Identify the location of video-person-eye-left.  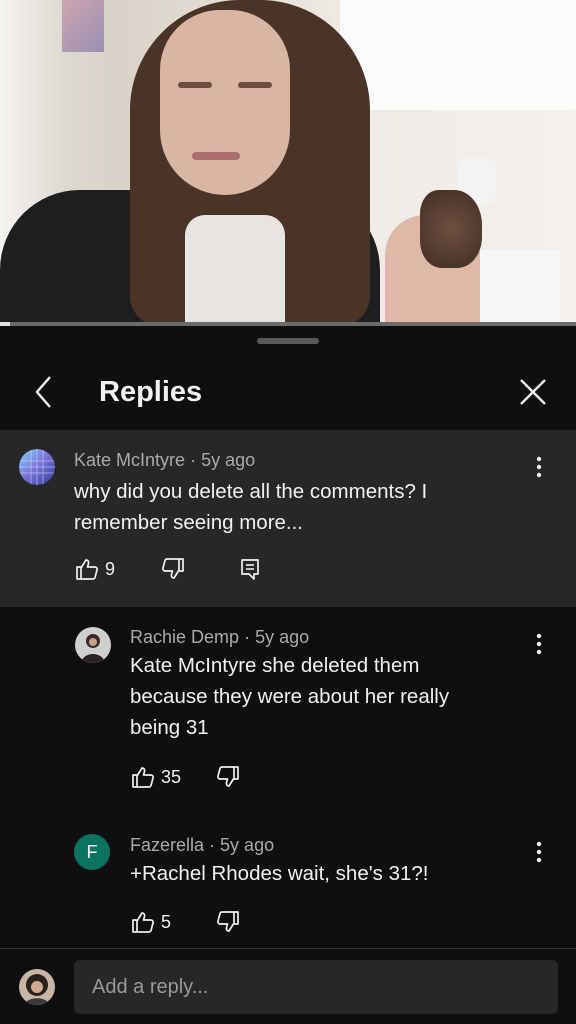
(195, 85).